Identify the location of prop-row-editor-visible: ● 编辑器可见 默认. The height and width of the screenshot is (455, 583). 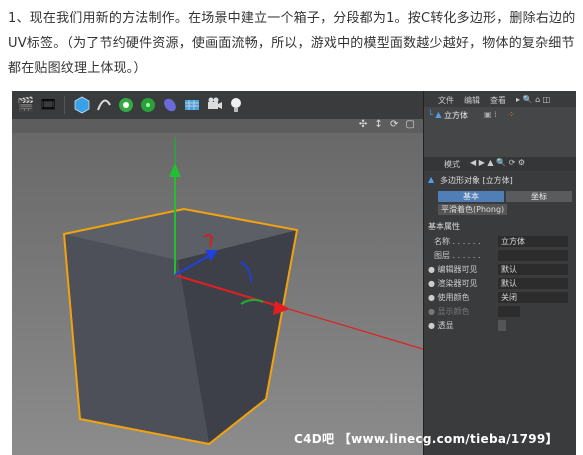
(501, 269).